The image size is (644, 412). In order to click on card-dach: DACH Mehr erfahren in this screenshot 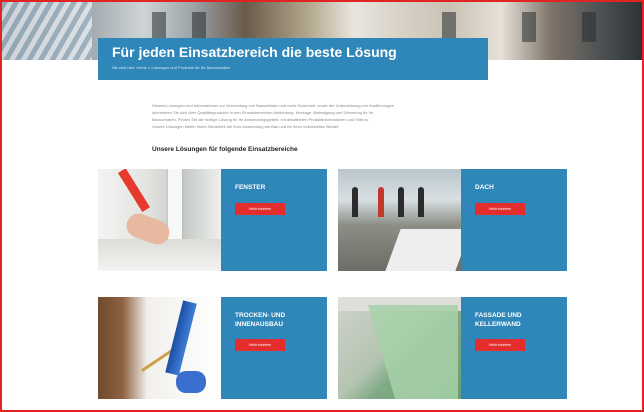, I will do `click(452, 220)`.